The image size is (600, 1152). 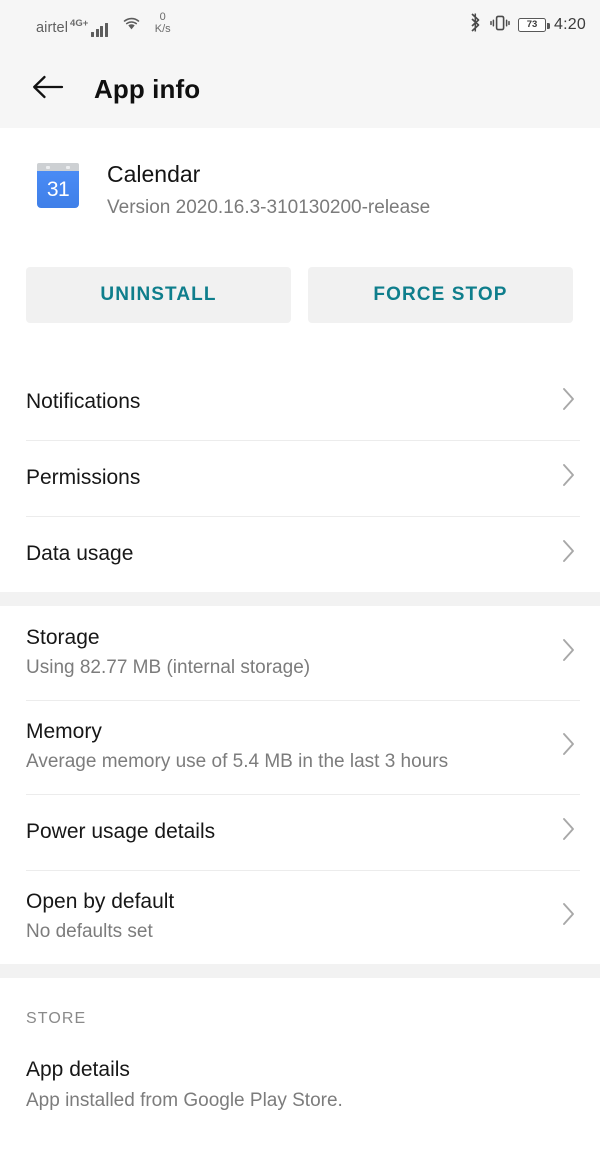 I want to click on action-buttons: UNINSTALL FORCE STOP, so click(x=300, y=271).